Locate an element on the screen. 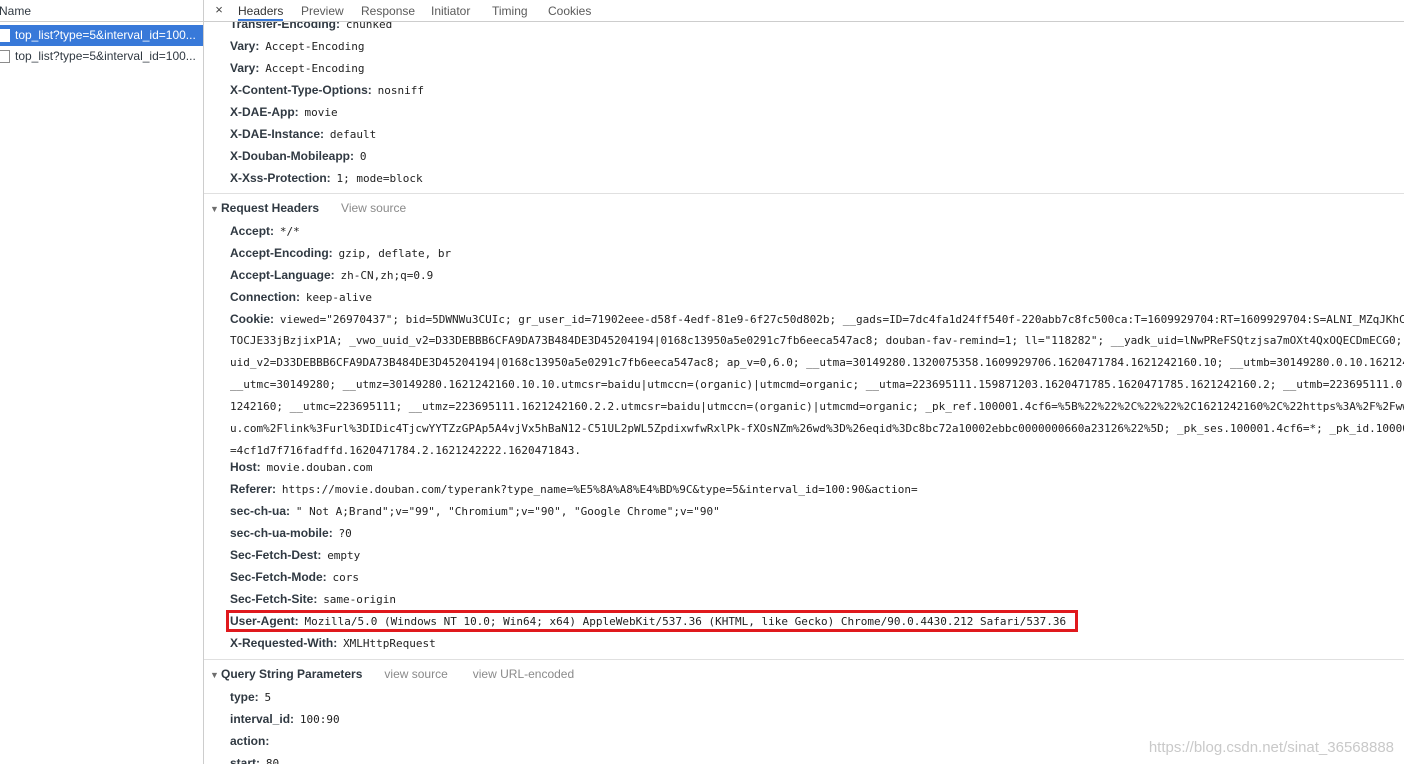 The width and height of the screenshot is (1404, 764). response-header-row: X-Xss-Protection: 1; mode=block is located at coordinates (326, 178).